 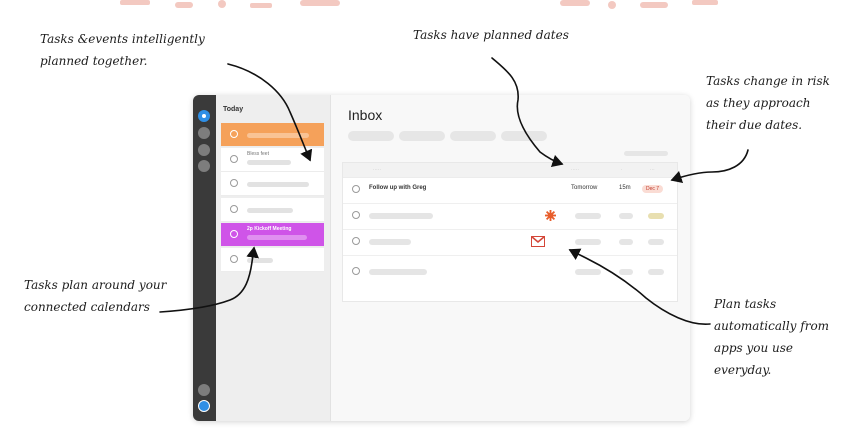 I want to click on risk-indicator, so click(x=656, y=216).